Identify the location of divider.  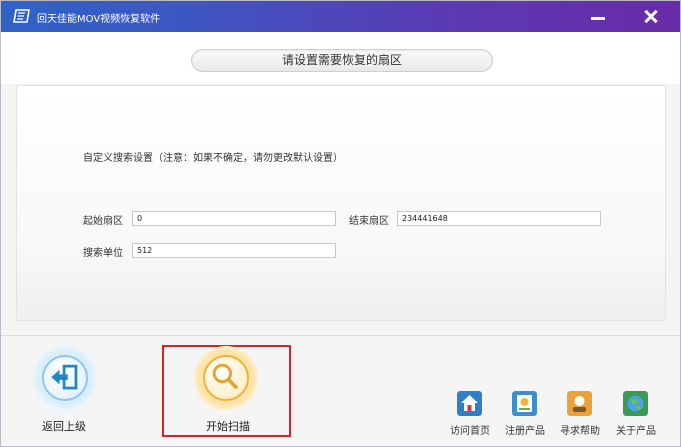
(340, 335).